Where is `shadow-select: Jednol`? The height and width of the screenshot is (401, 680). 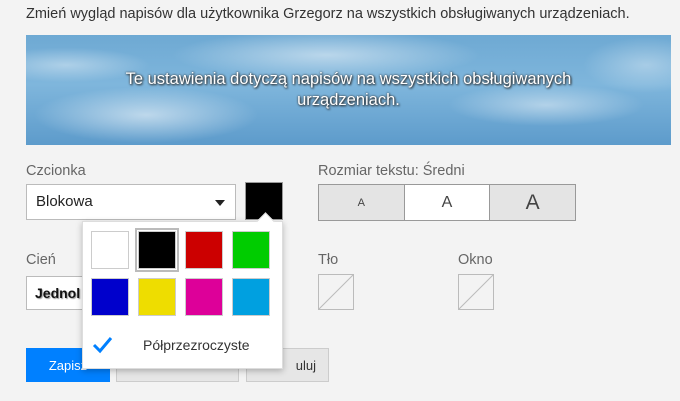 shadow-select: Jednol is located at coordinates (56, 293).